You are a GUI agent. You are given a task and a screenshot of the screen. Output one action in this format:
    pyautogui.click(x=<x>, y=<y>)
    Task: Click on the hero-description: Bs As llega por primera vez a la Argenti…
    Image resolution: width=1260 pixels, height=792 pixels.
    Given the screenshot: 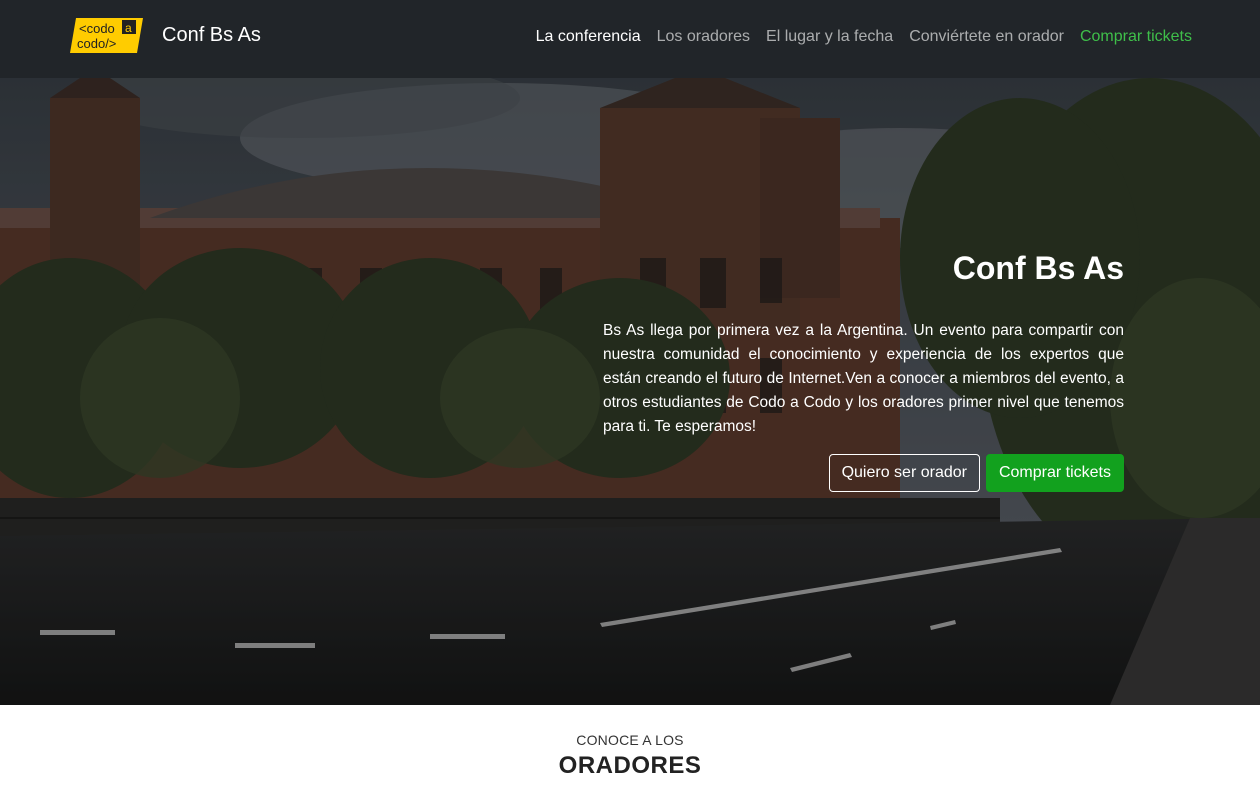 What is the action you would take?
    pyautogui.click(x=863, y=378)
    